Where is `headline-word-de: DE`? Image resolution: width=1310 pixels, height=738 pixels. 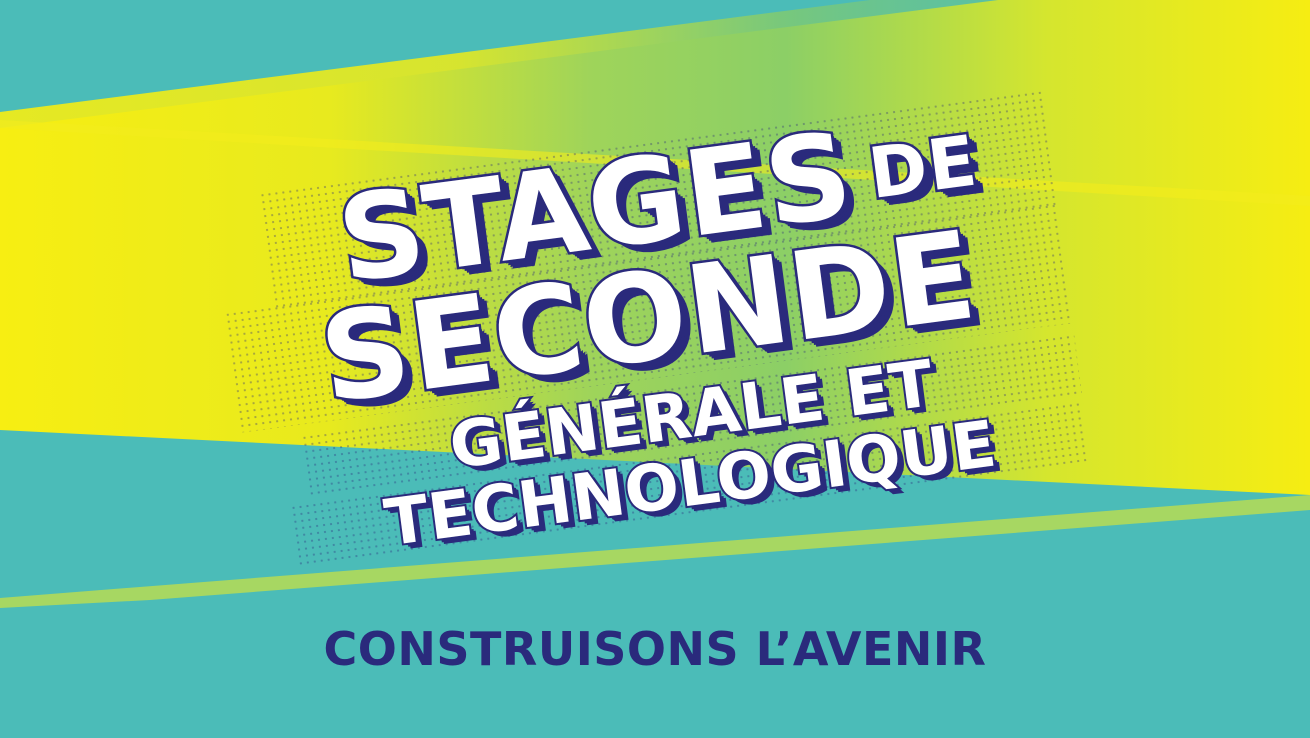 headline-word-de: DE is located at coordinates (923, 167).